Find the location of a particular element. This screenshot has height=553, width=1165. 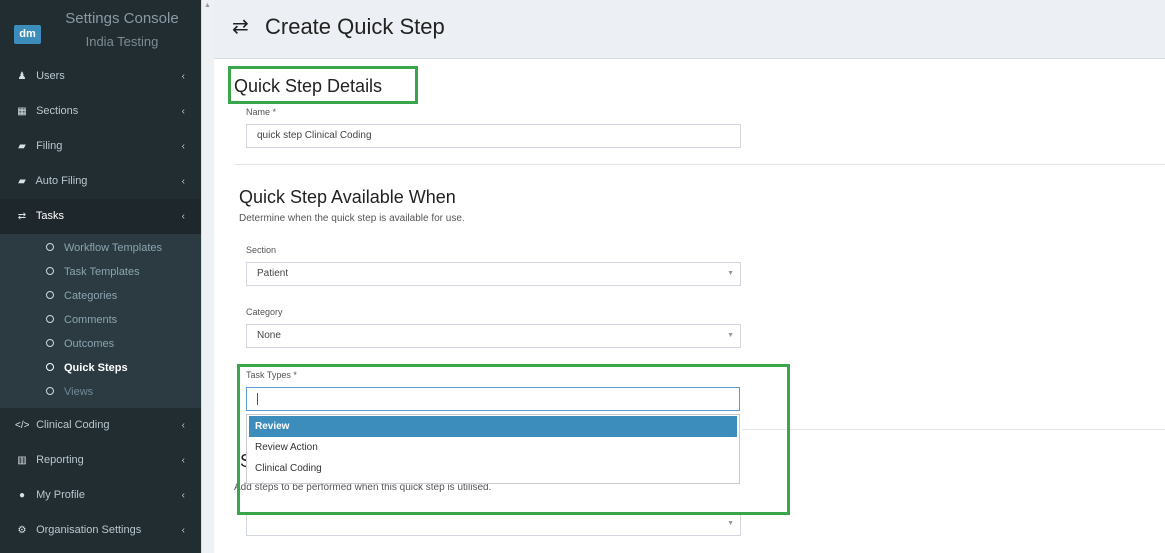

scroll-up-icon: ▲ is located at coordinates (207, 5).